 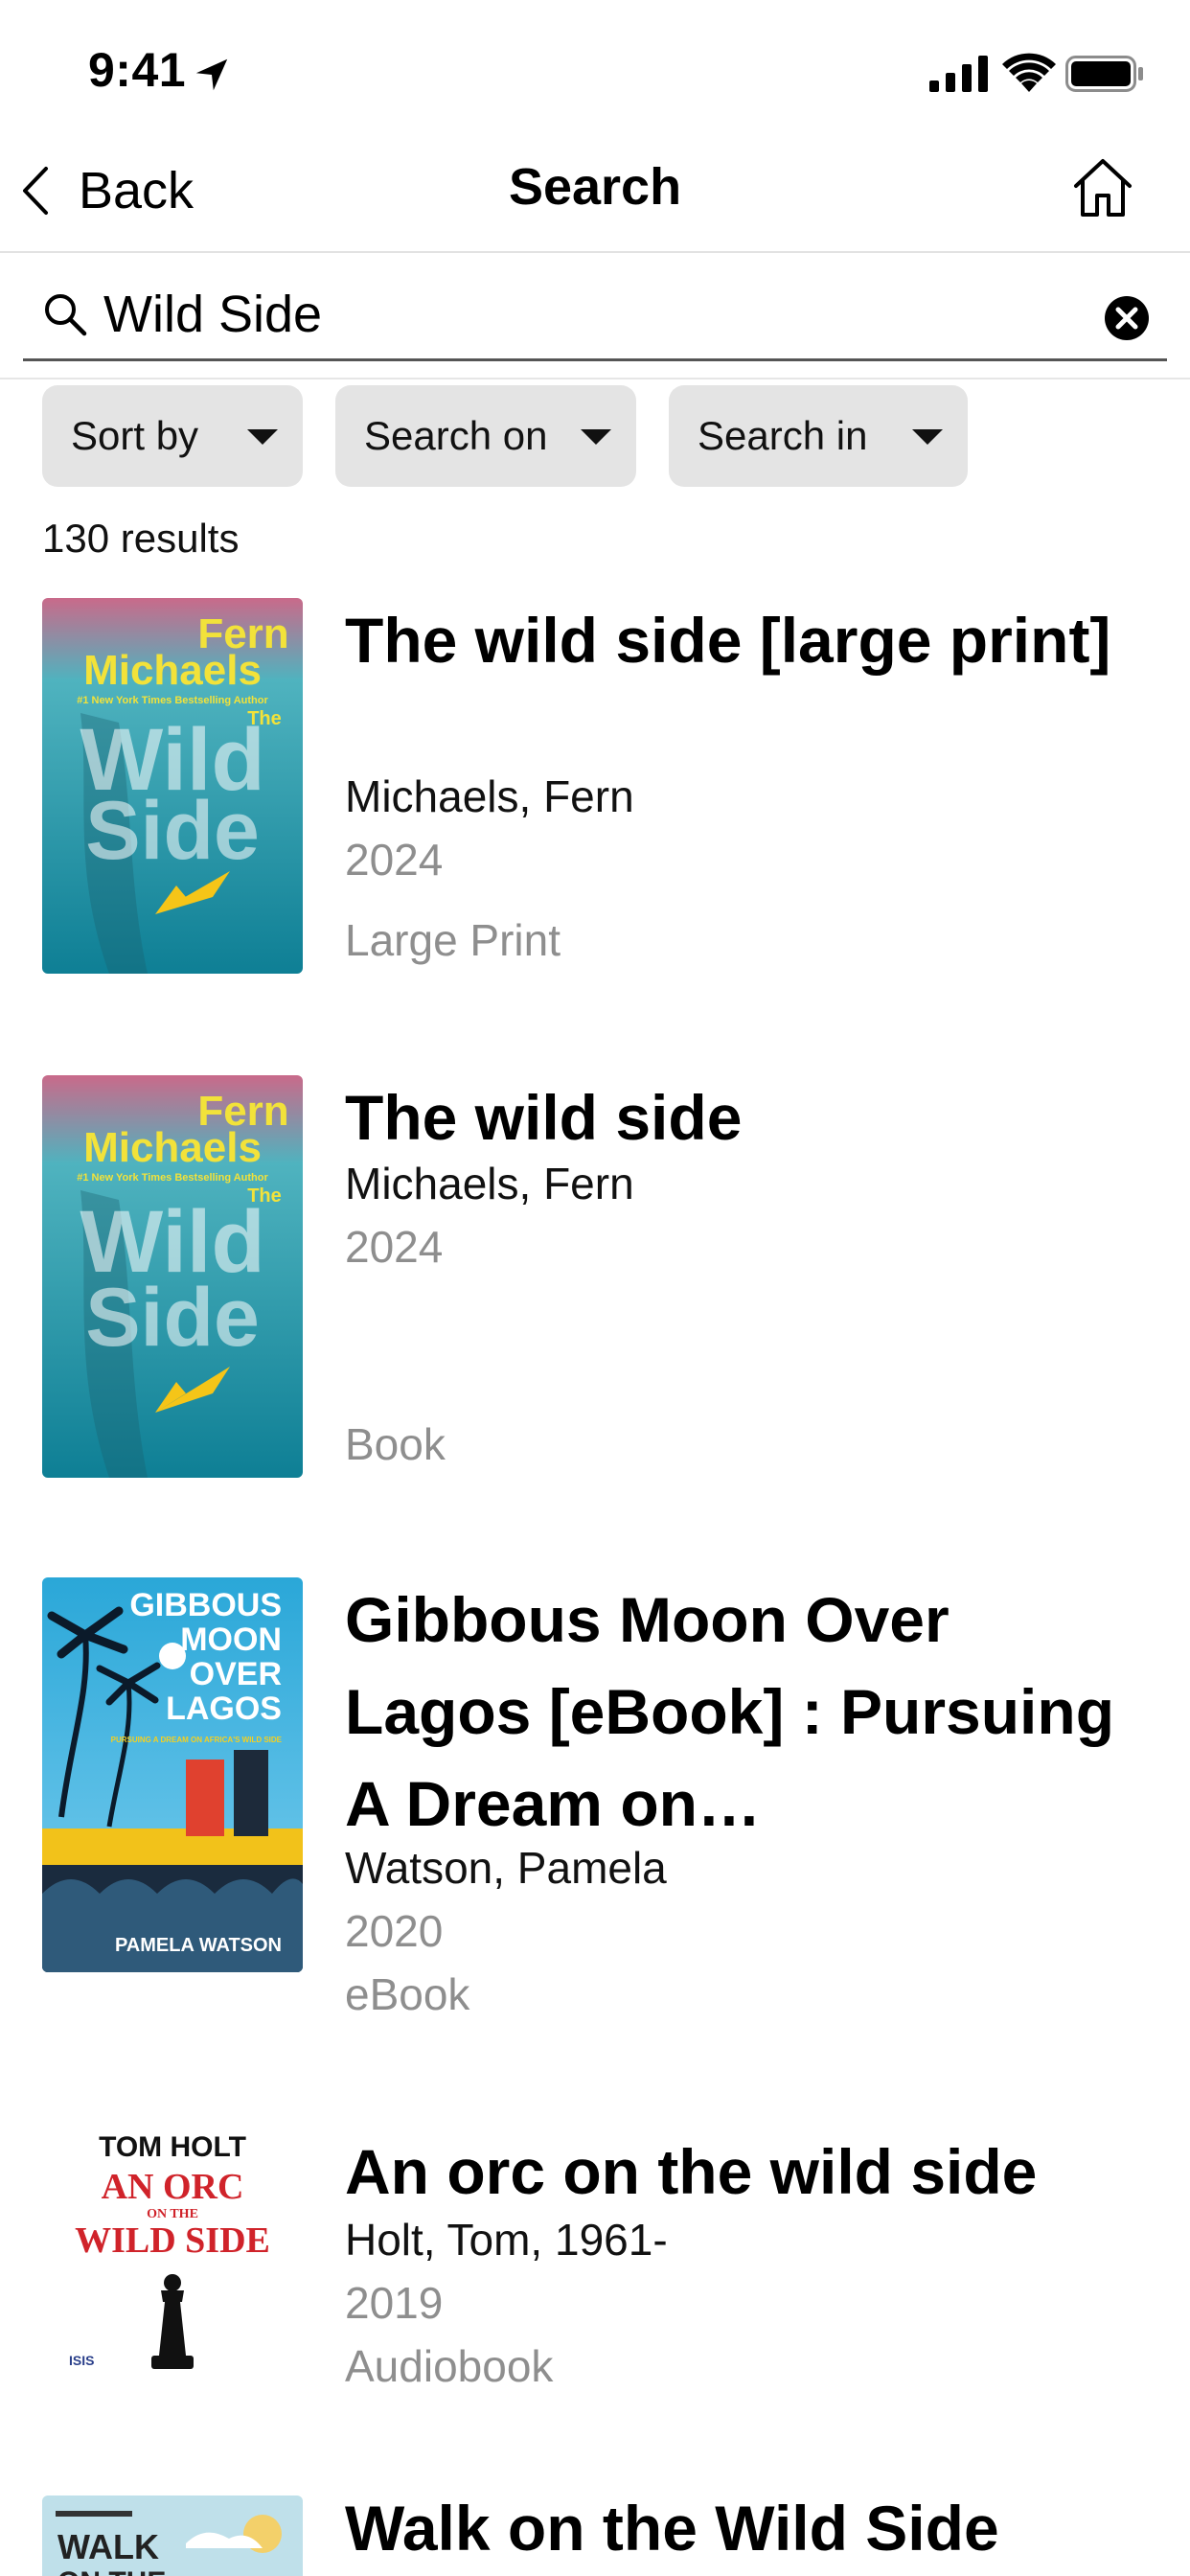 I want to click on result-year: 2019, so click(x=395, y=2303).